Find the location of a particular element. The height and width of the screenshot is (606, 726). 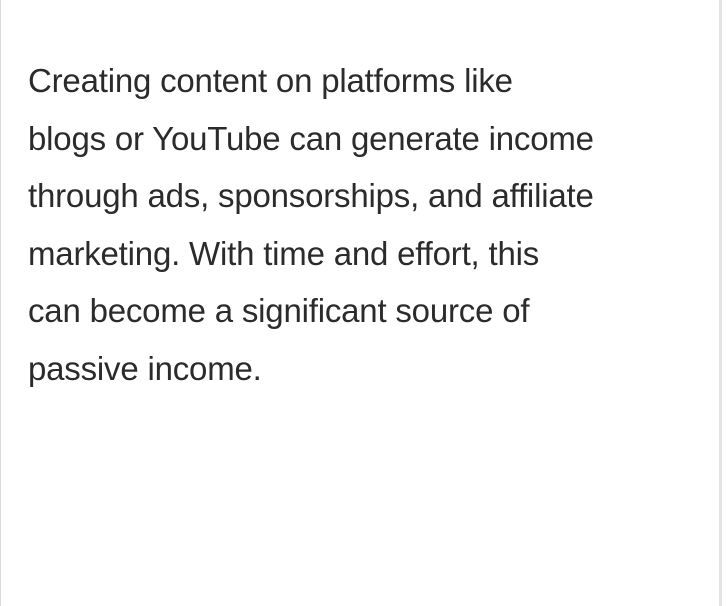

paragraph-line: blogs or YouTube can generate income is located at coordinates (311, 138).